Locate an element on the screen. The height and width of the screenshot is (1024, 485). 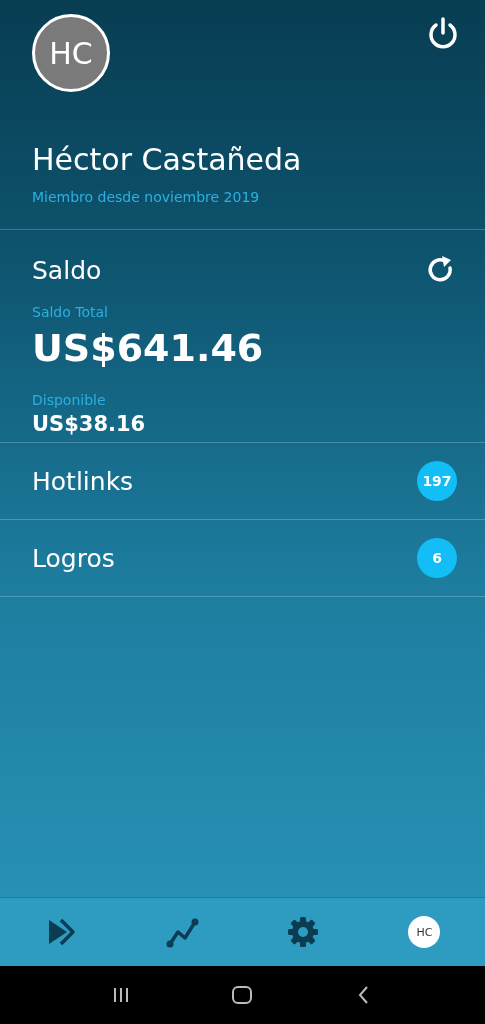
member-since: Miembro desde noviembre 2019 is located at coordinates (146, 197).